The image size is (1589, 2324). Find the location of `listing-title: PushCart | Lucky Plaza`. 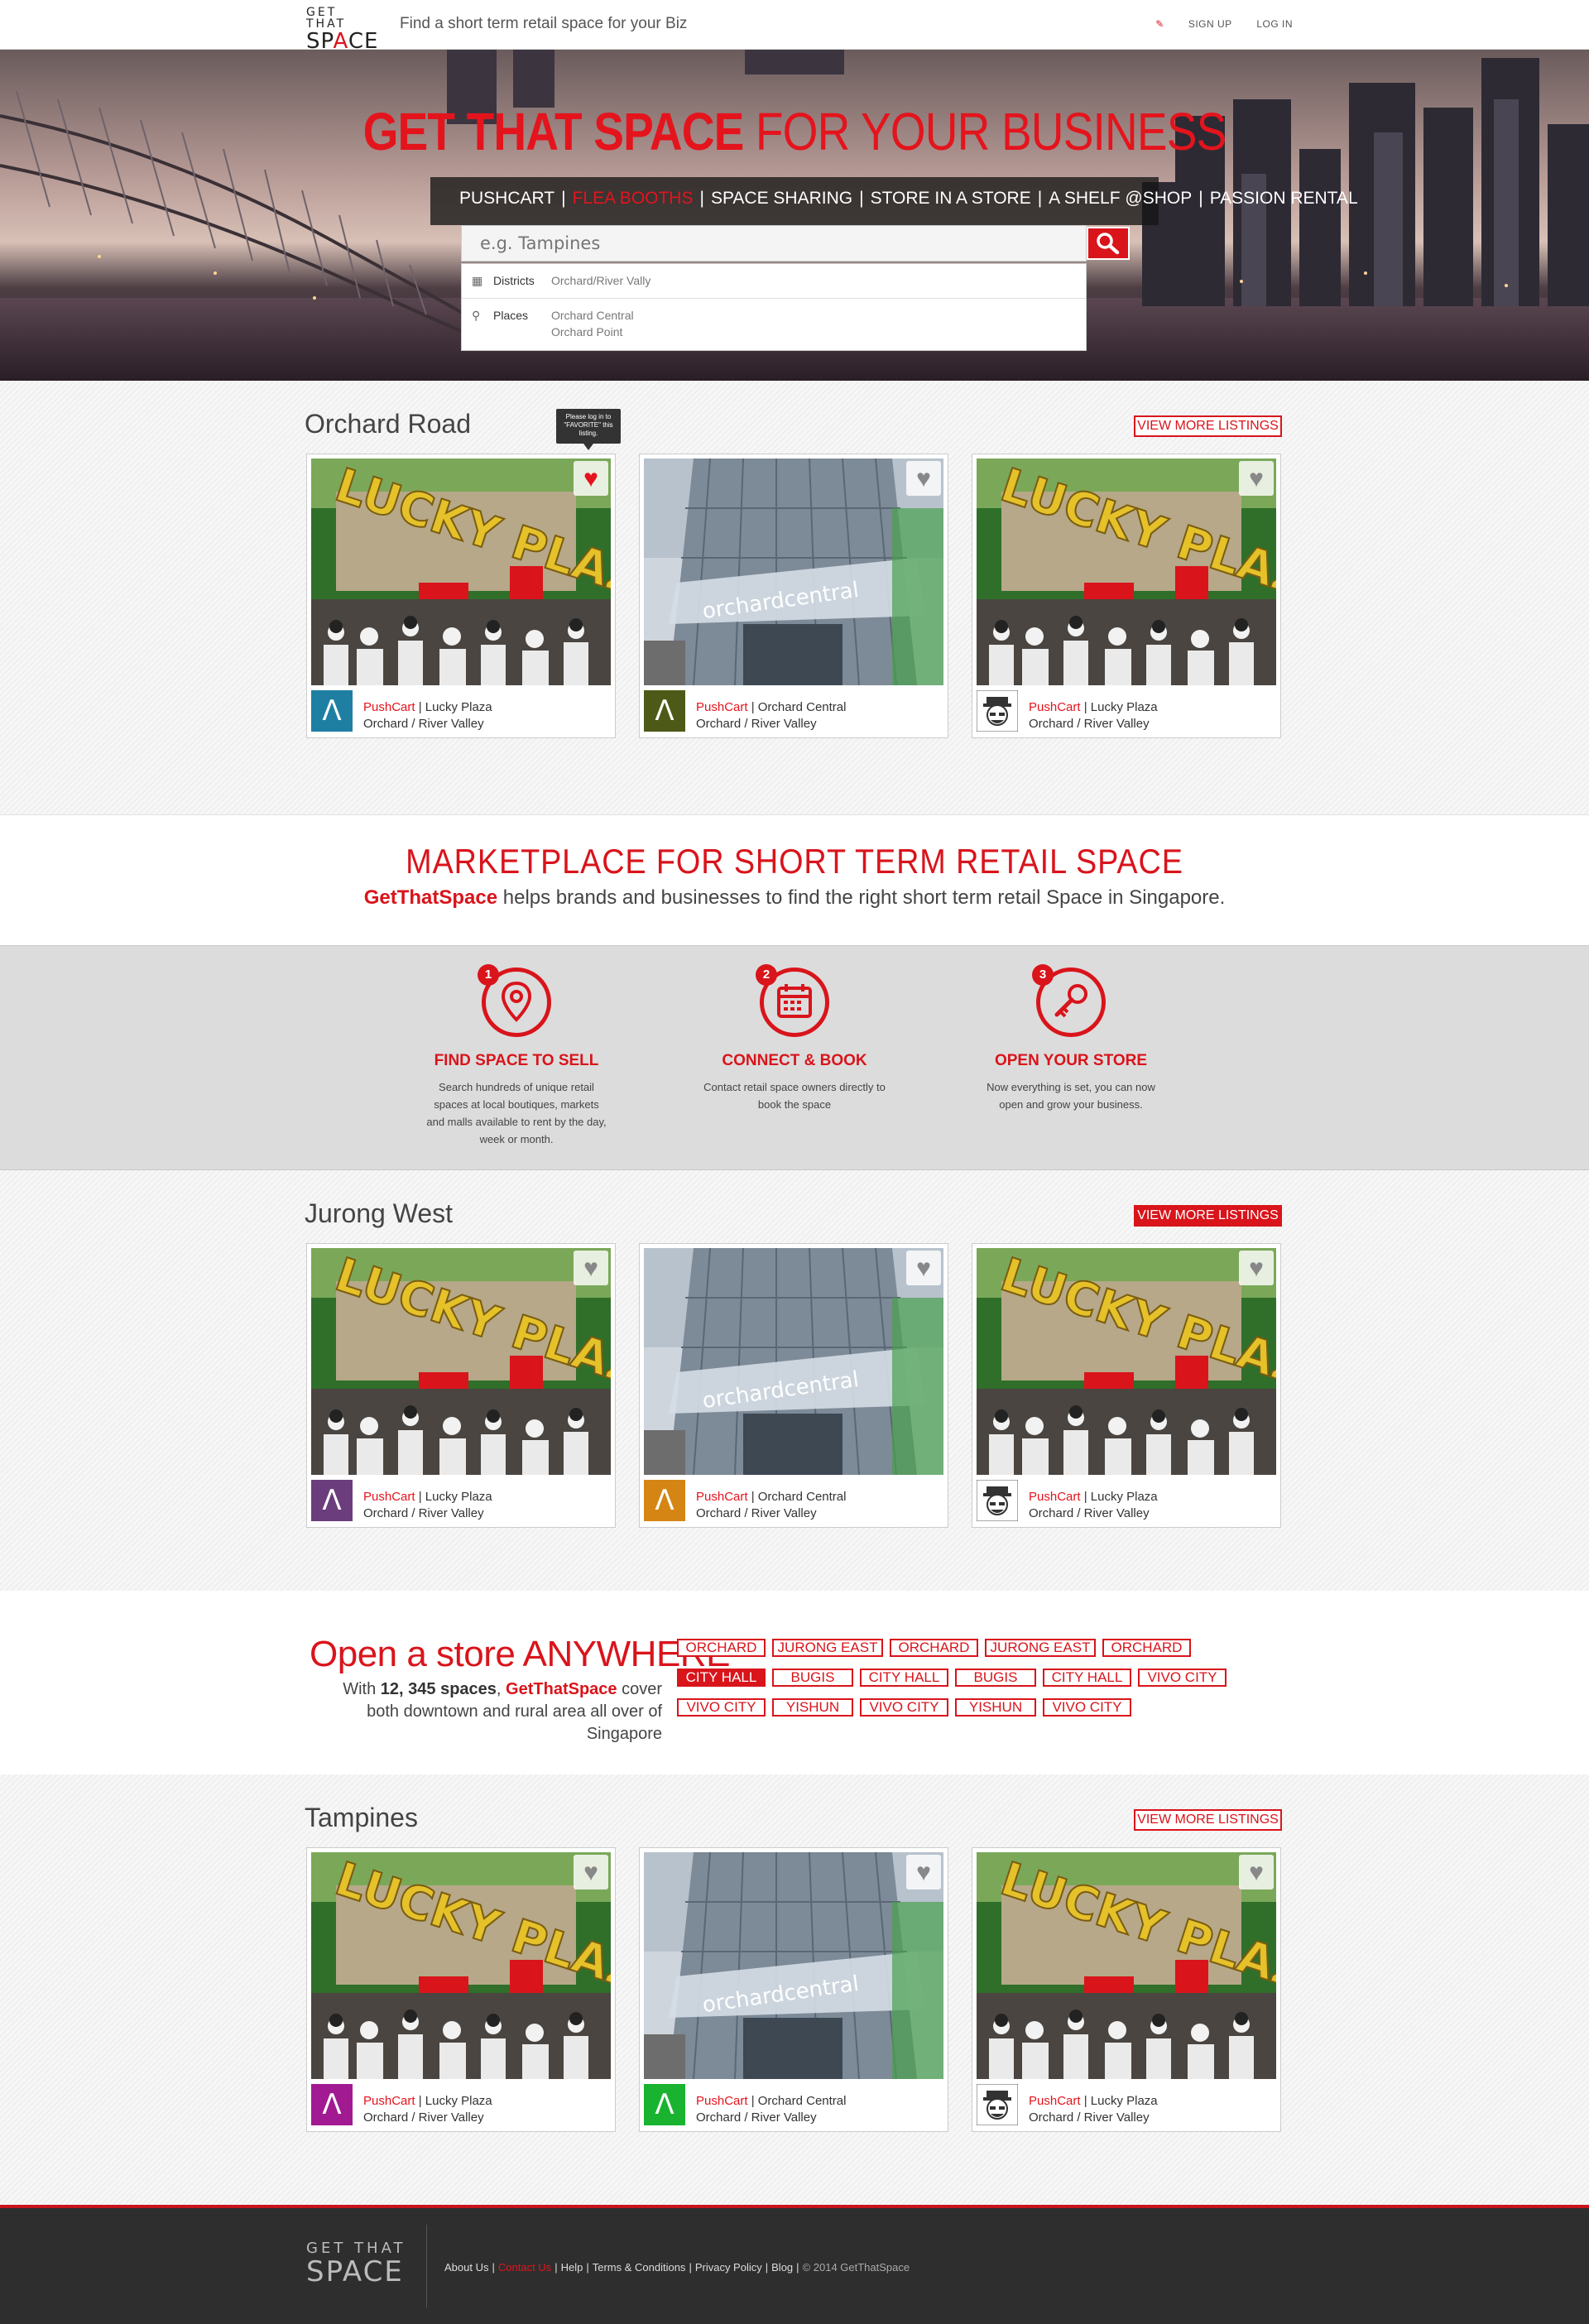

listing-title: PushCart | Lucky Plaza is located at coordinates (1094, 2101).